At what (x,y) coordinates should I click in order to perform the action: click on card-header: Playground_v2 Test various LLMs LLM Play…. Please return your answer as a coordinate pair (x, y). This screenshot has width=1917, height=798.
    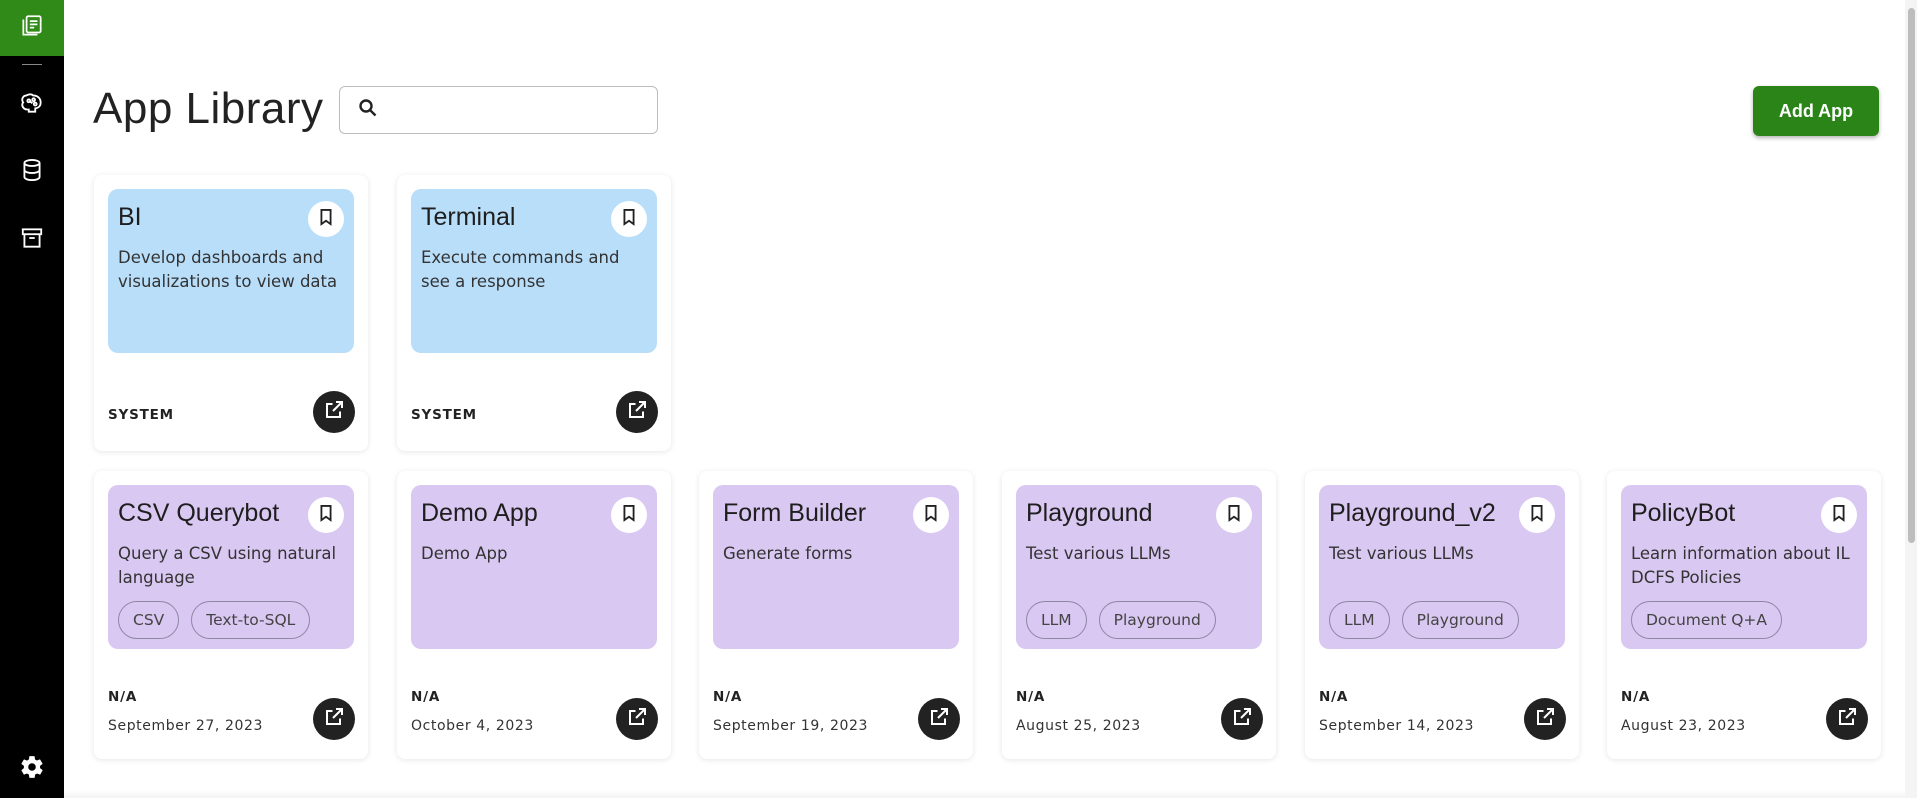
    Looking at the image, I should click on (1442, 567).